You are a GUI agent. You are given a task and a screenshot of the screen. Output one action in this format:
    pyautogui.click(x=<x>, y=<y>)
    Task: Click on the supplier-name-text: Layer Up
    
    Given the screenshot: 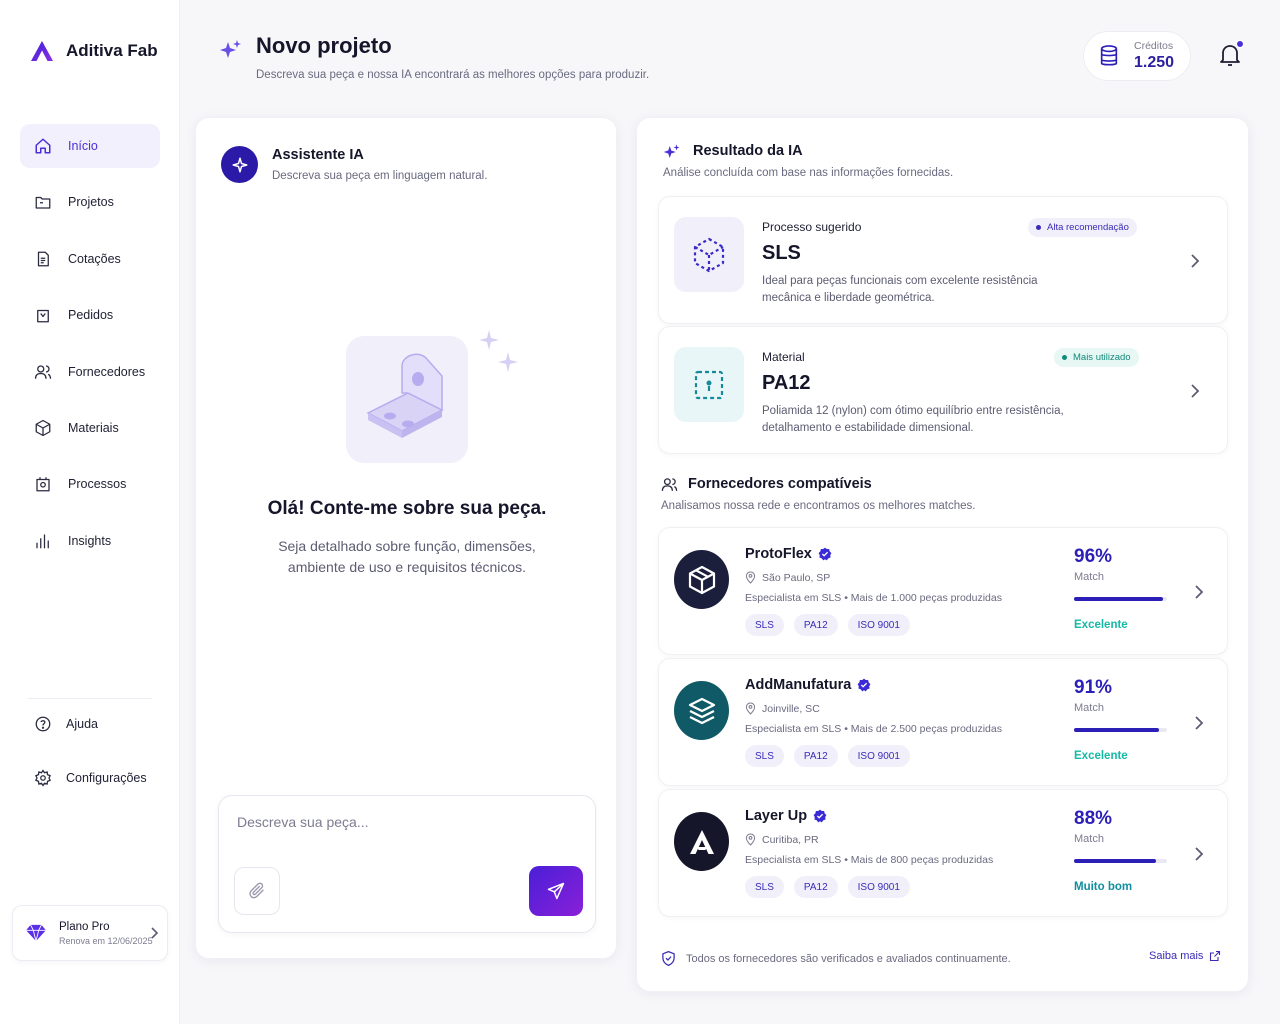 What is the action you would take?
    pyautogui.click(x=776, y=816)
    